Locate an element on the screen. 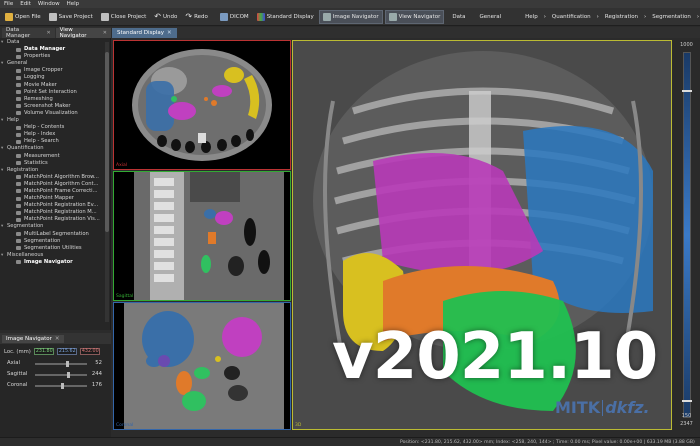 This screenshot has width=700, height=446. nav-item: Help - Search is located at coordinates (55, 141).